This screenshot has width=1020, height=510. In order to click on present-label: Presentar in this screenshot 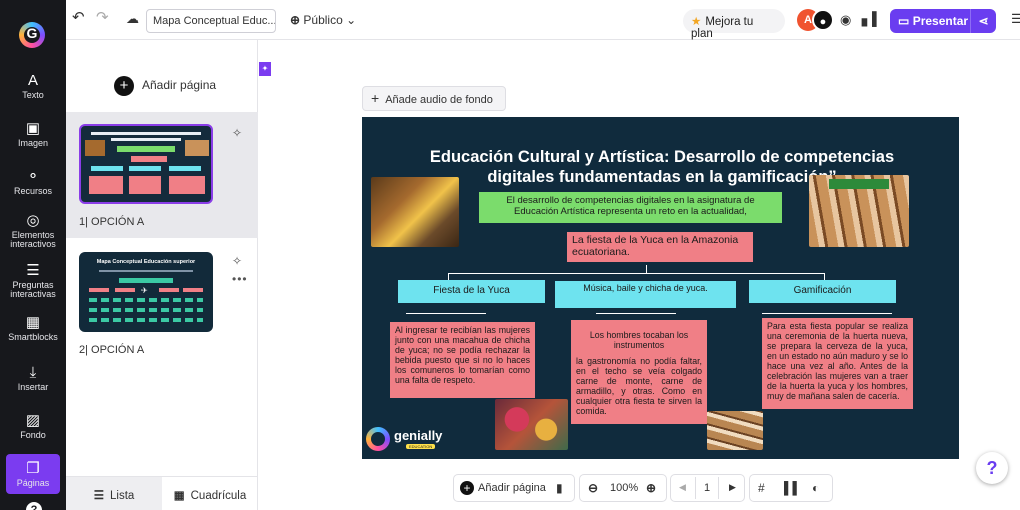, I will do `click(940, 21)`.